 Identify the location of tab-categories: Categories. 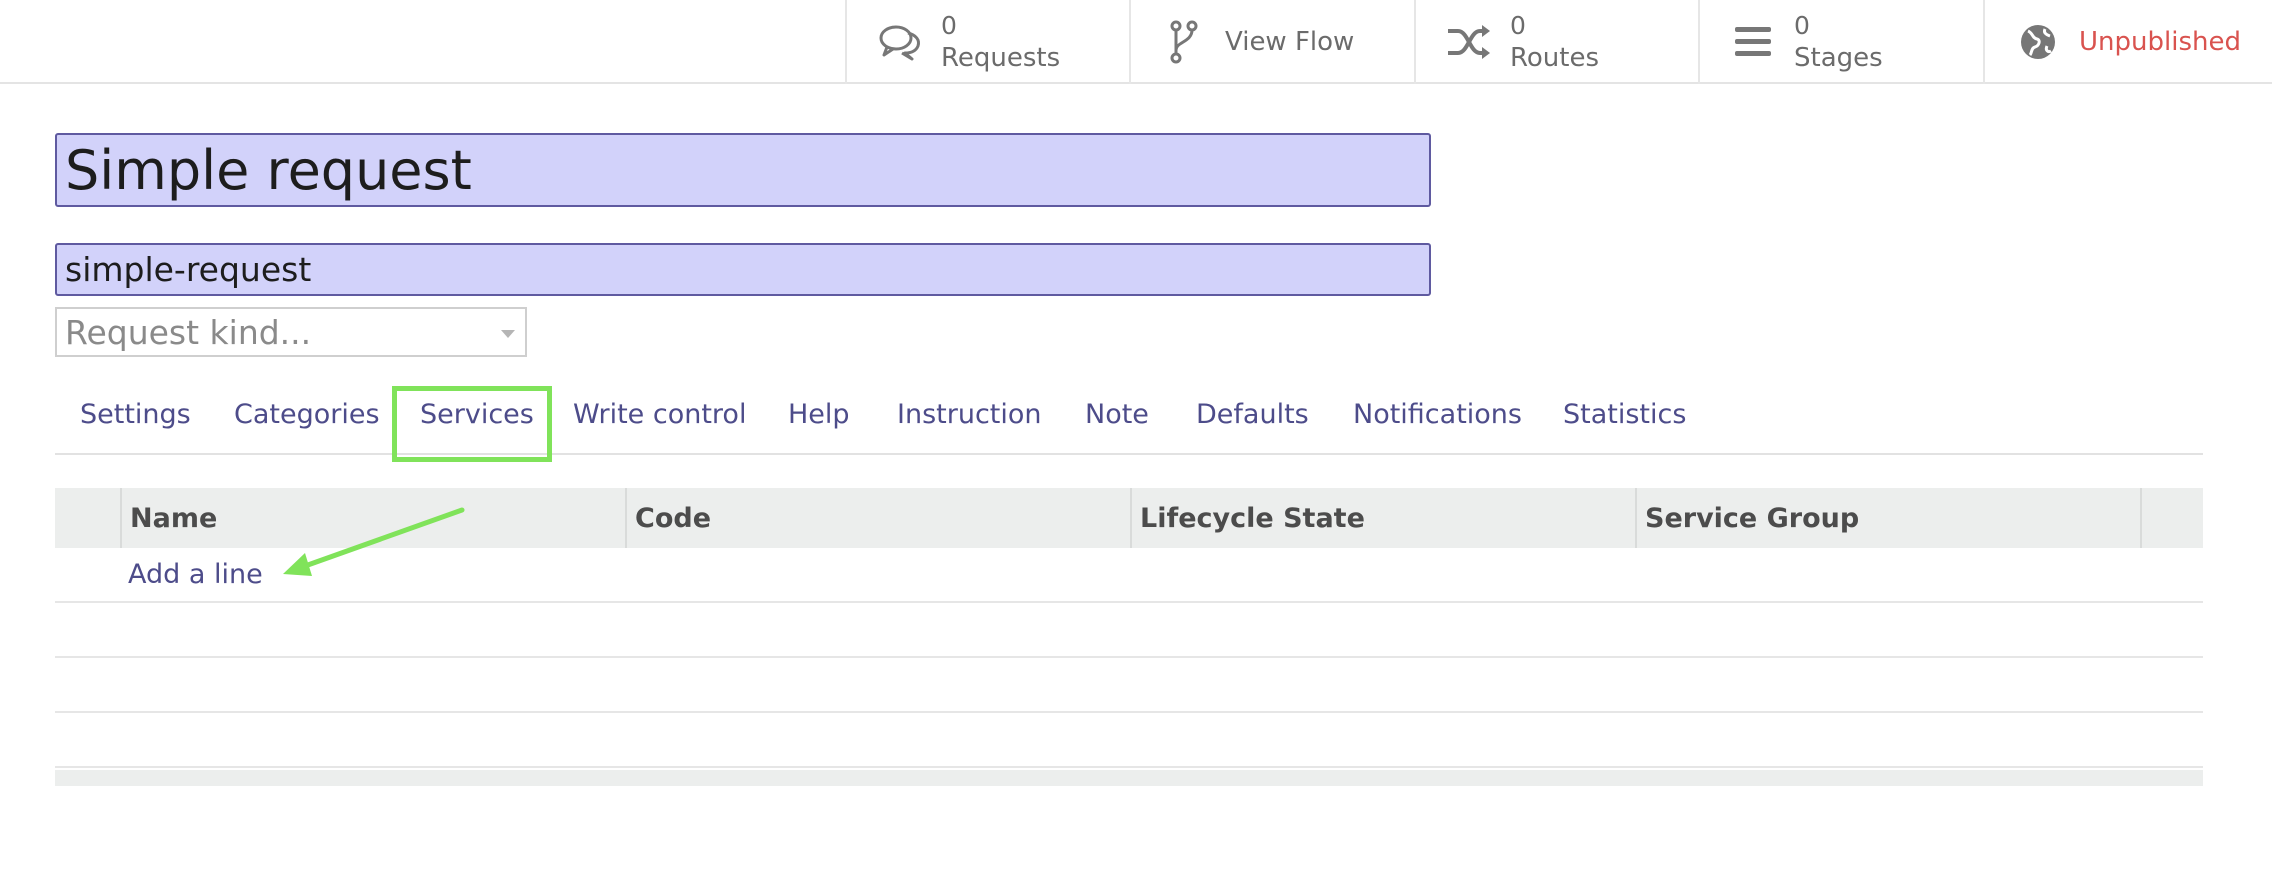
(307, 414).